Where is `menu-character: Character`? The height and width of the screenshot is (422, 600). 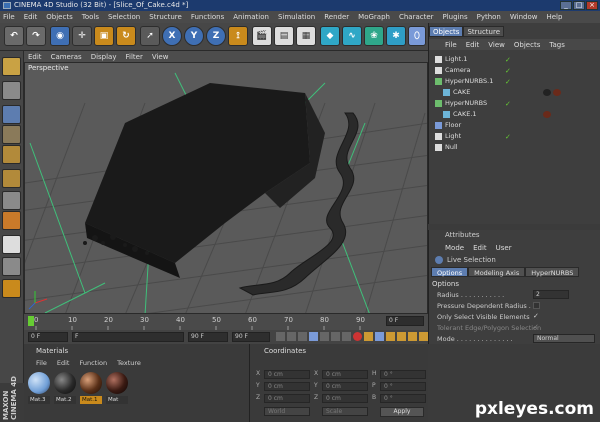
menu-character: Character is located at coordinates (416, 17).